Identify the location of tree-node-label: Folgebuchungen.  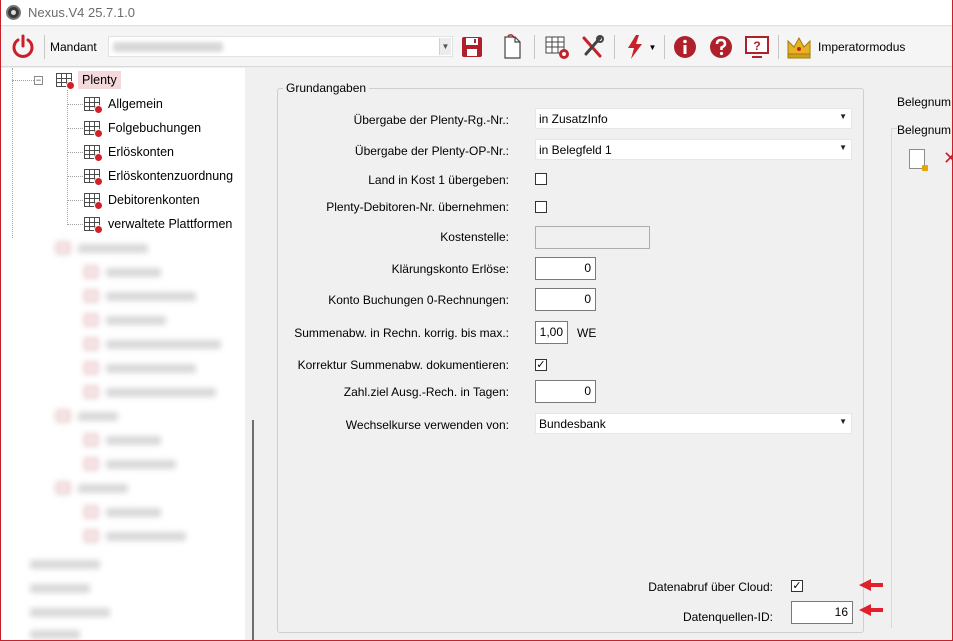
(155, 128).